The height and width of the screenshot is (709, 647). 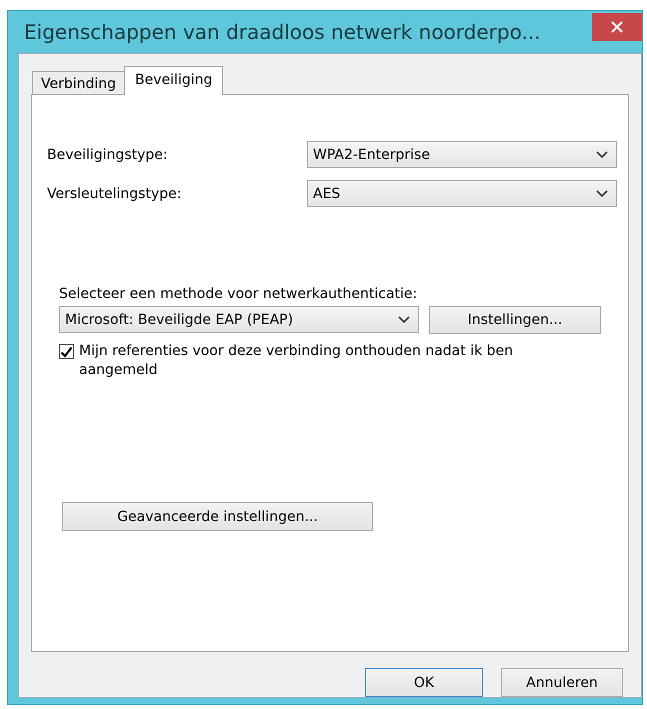 I want to click on tab: Beveiliging, so click(x=174, y=80).